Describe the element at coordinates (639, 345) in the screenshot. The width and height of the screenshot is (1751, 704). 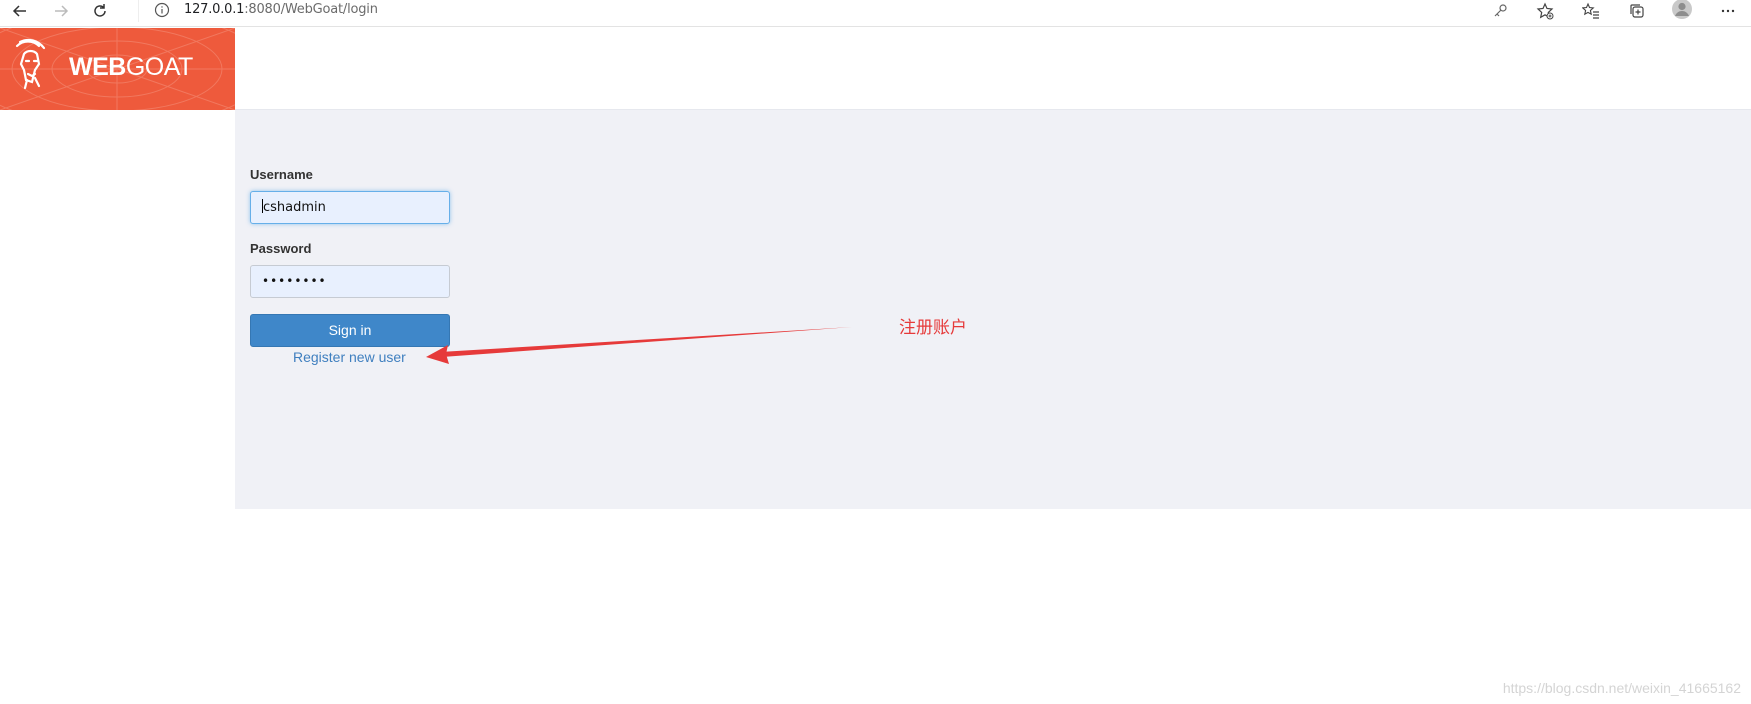
I see `annotation-arrow-icon` at that location.